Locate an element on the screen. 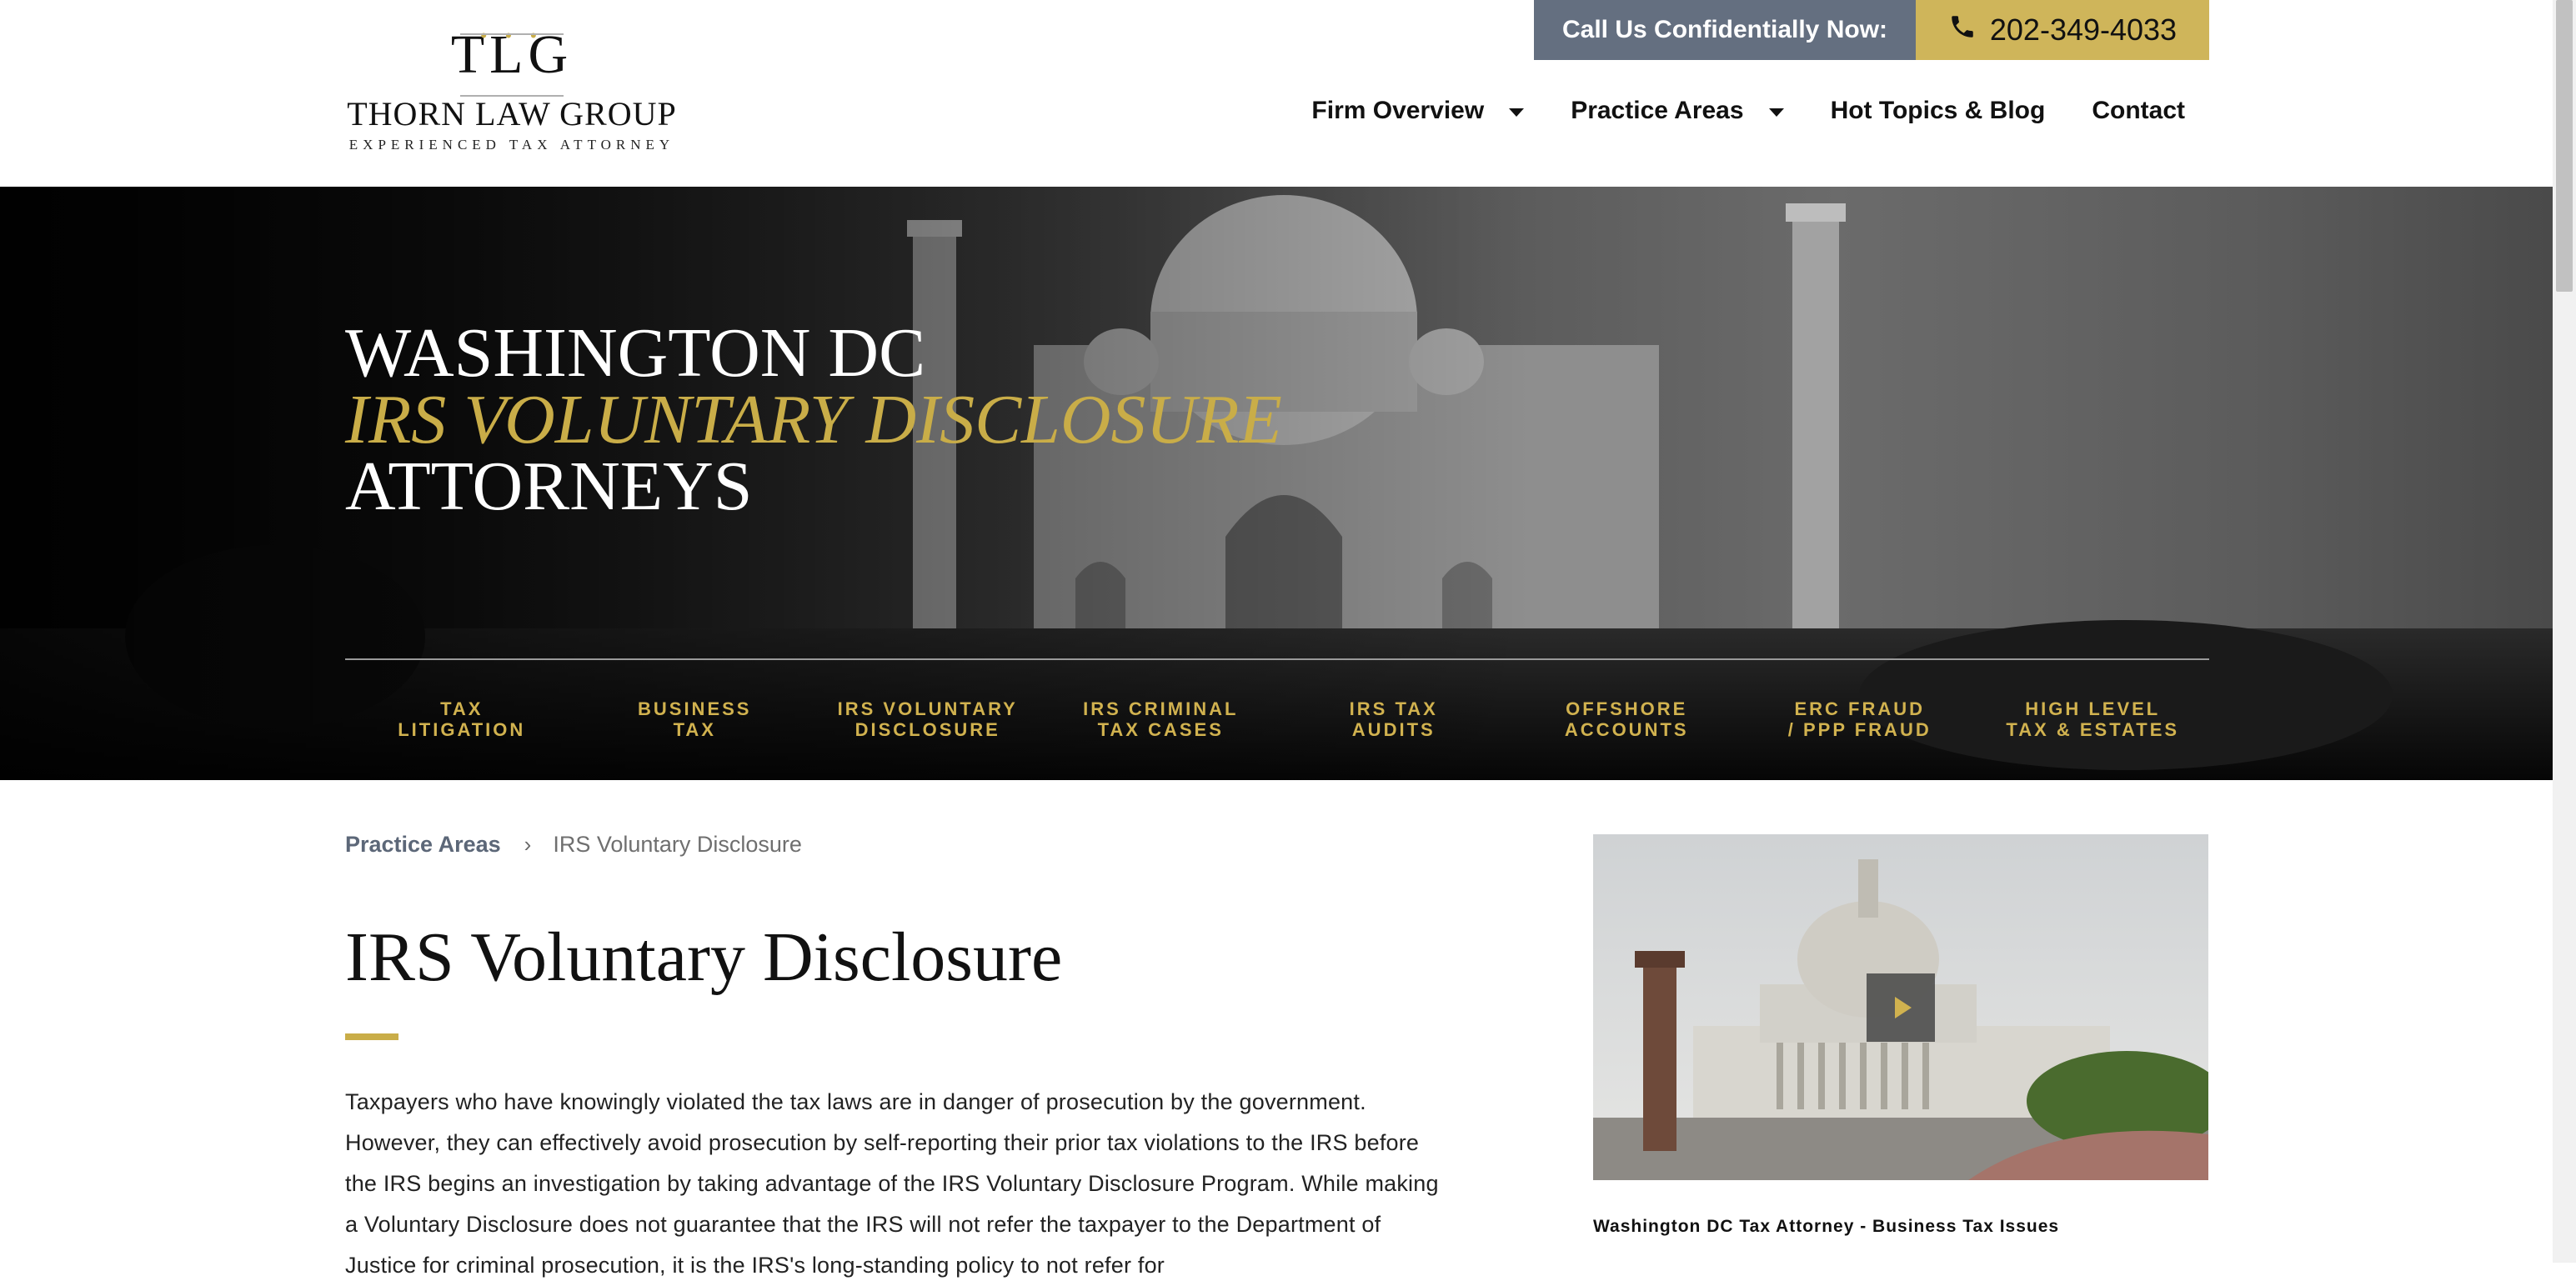 This screenshot has height=1286, width=2576. phone-number: 202-349-4033 is located at coordinates (2083, 30).